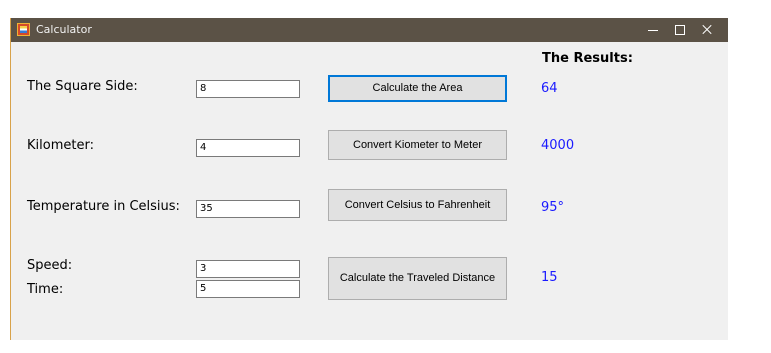 The width and height of the screenshot is (771, 353). I want to click on convert-km-to-meter-button: Convert Kiometer to Meter, so click(417, 145).